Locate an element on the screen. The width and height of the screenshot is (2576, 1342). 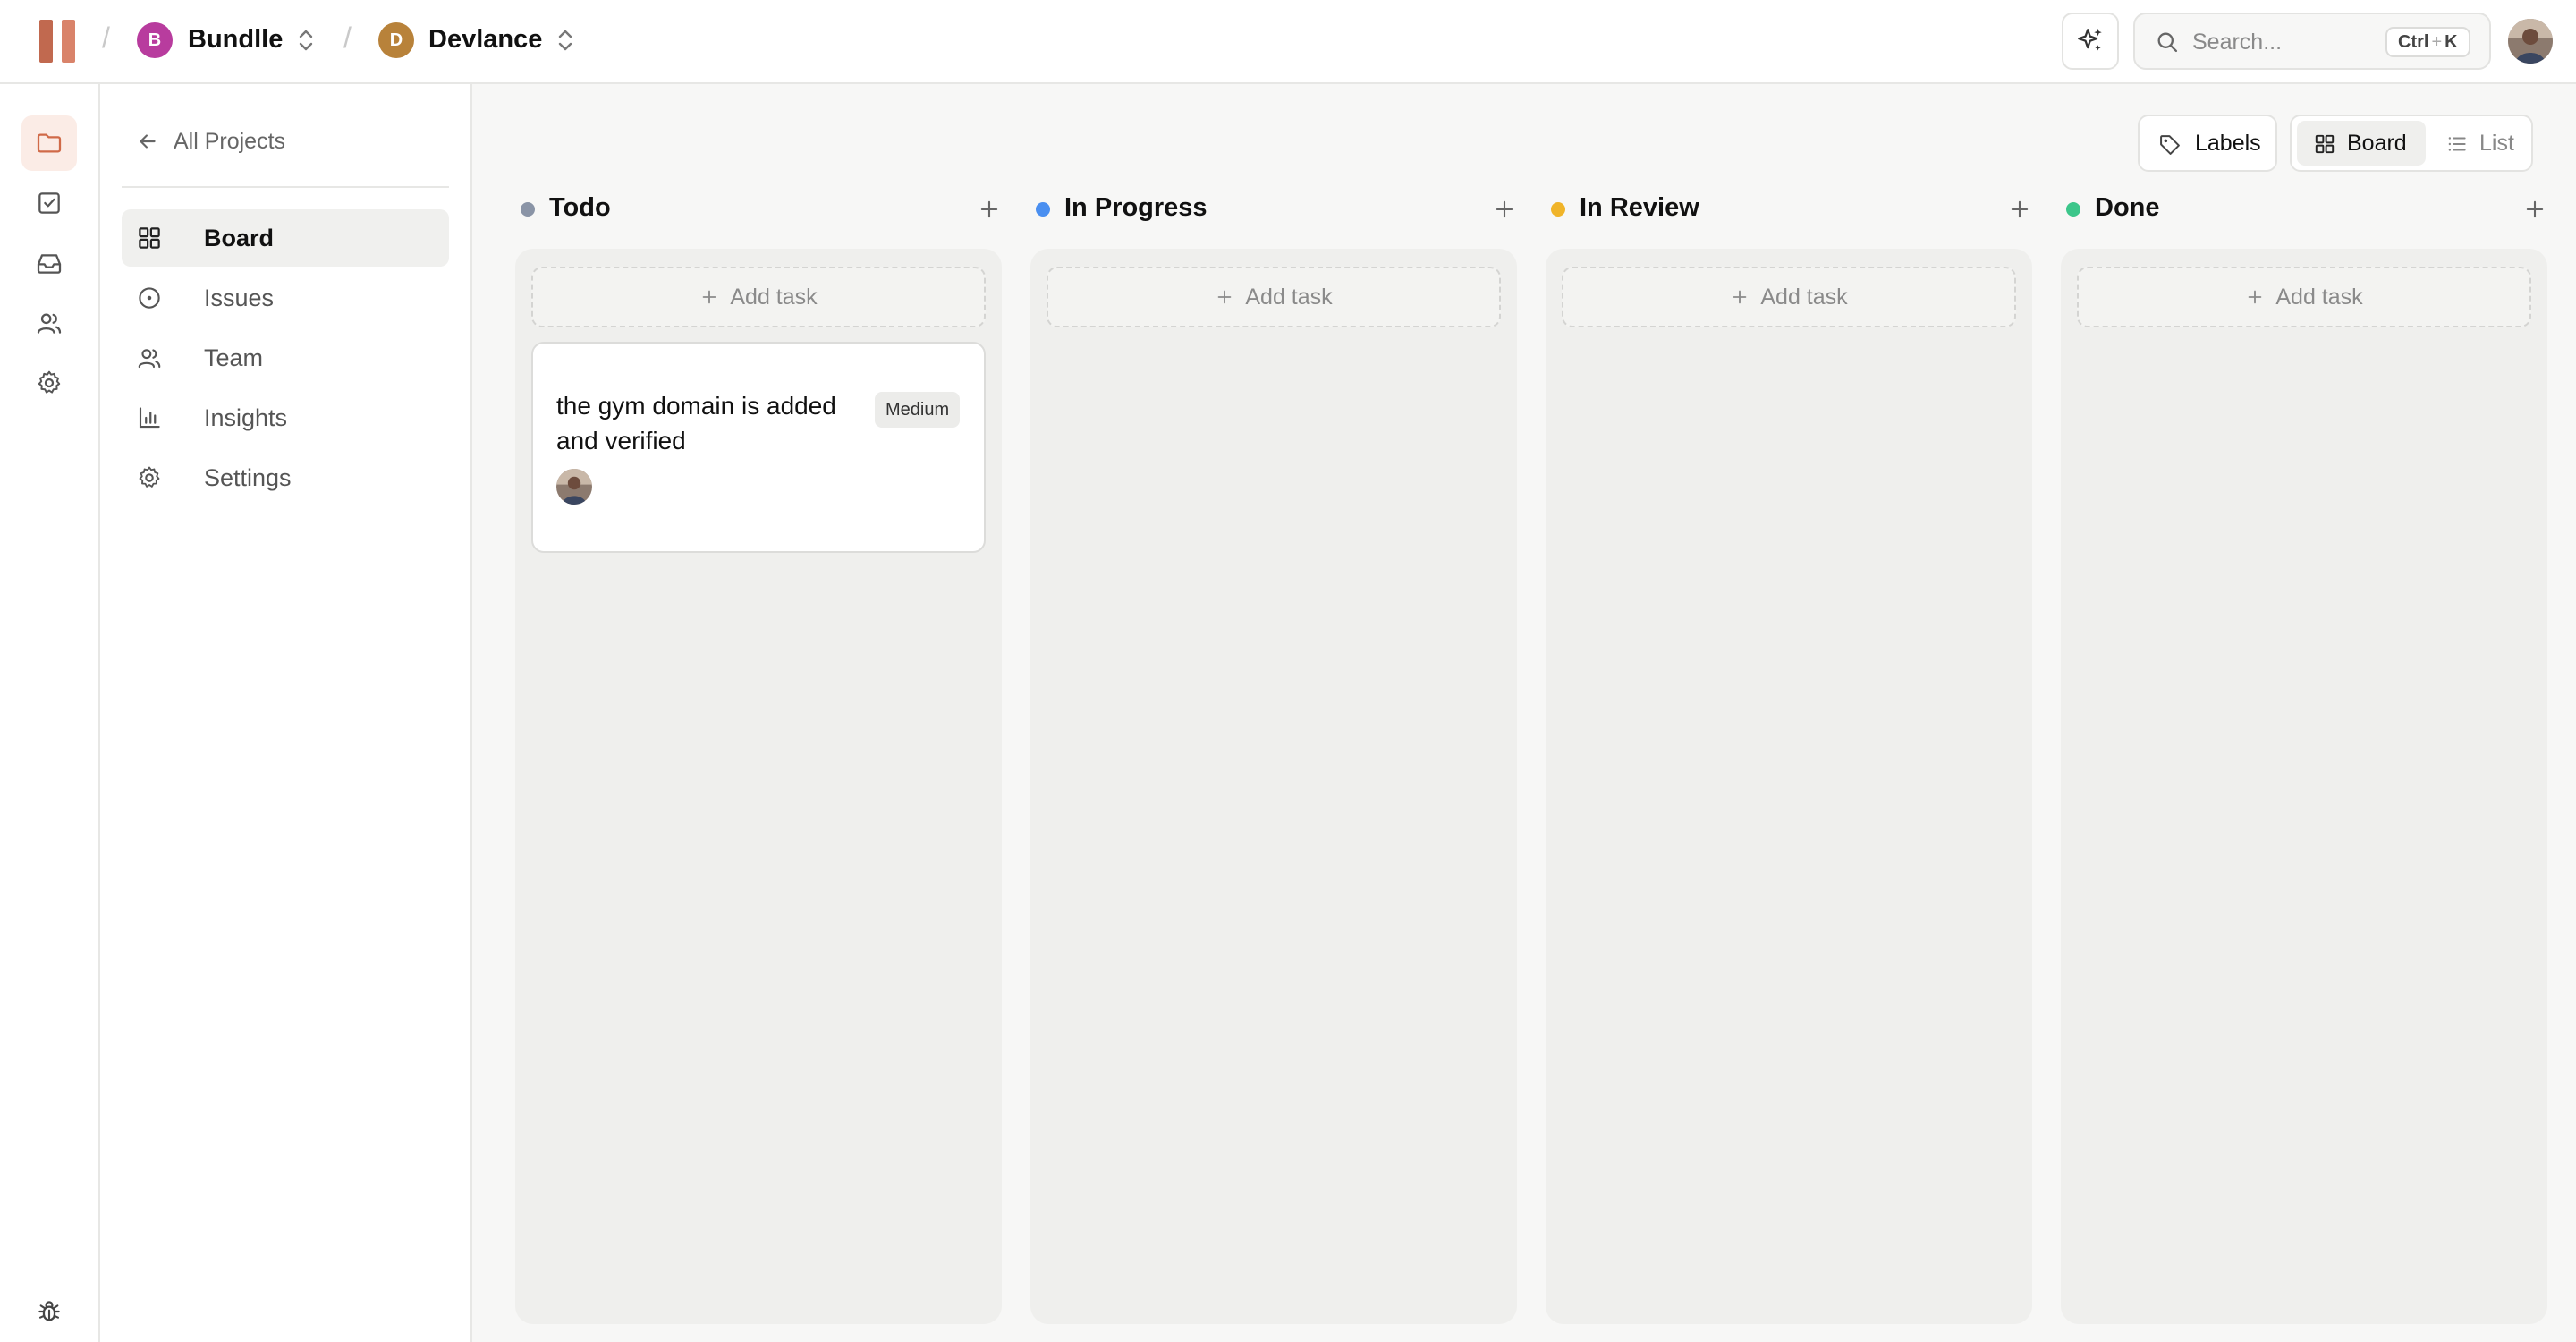
column-title: Done is located at coordinates (2127, 208).